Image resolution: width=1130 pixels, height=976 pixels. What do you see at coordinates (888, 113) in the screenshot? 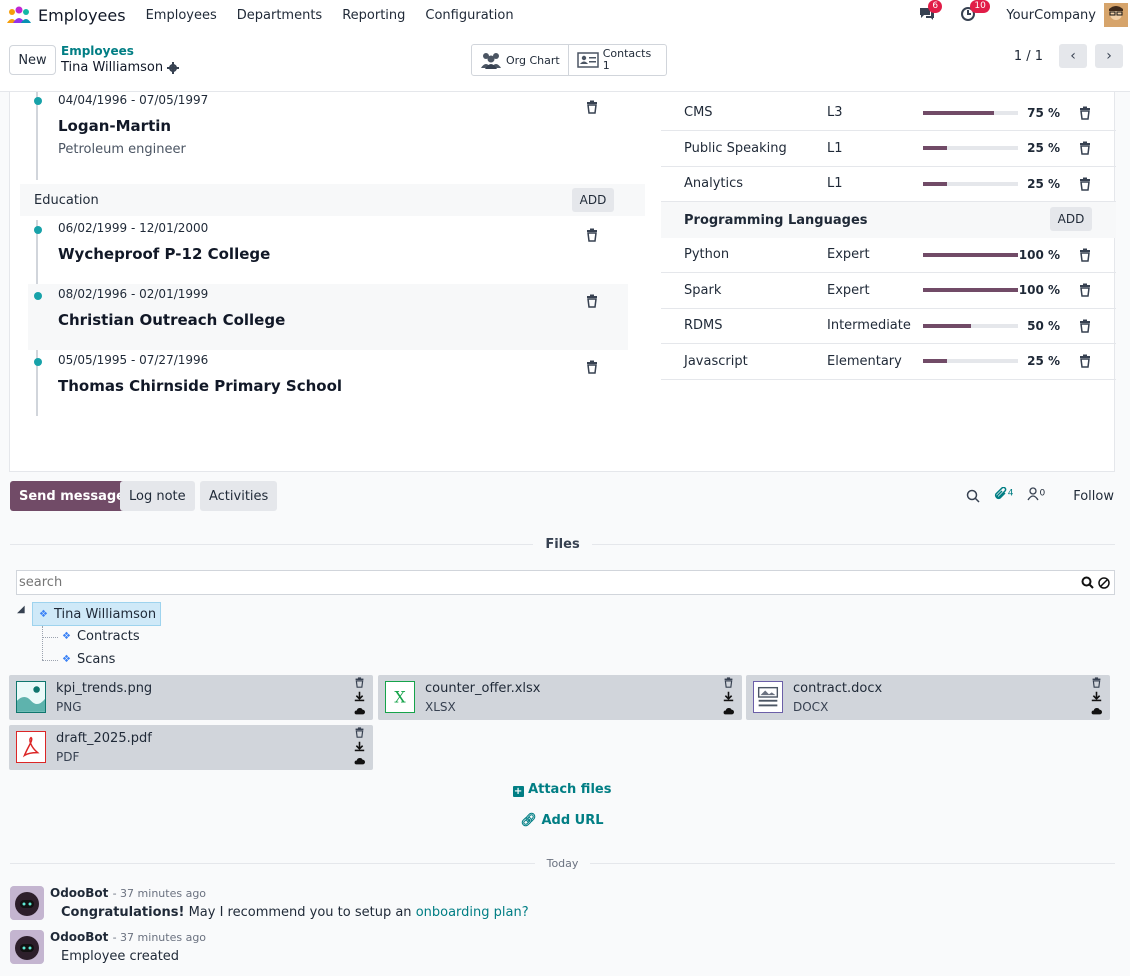
I see `skill-row: CMS L3 75 %` at bounding box center [888, 113].